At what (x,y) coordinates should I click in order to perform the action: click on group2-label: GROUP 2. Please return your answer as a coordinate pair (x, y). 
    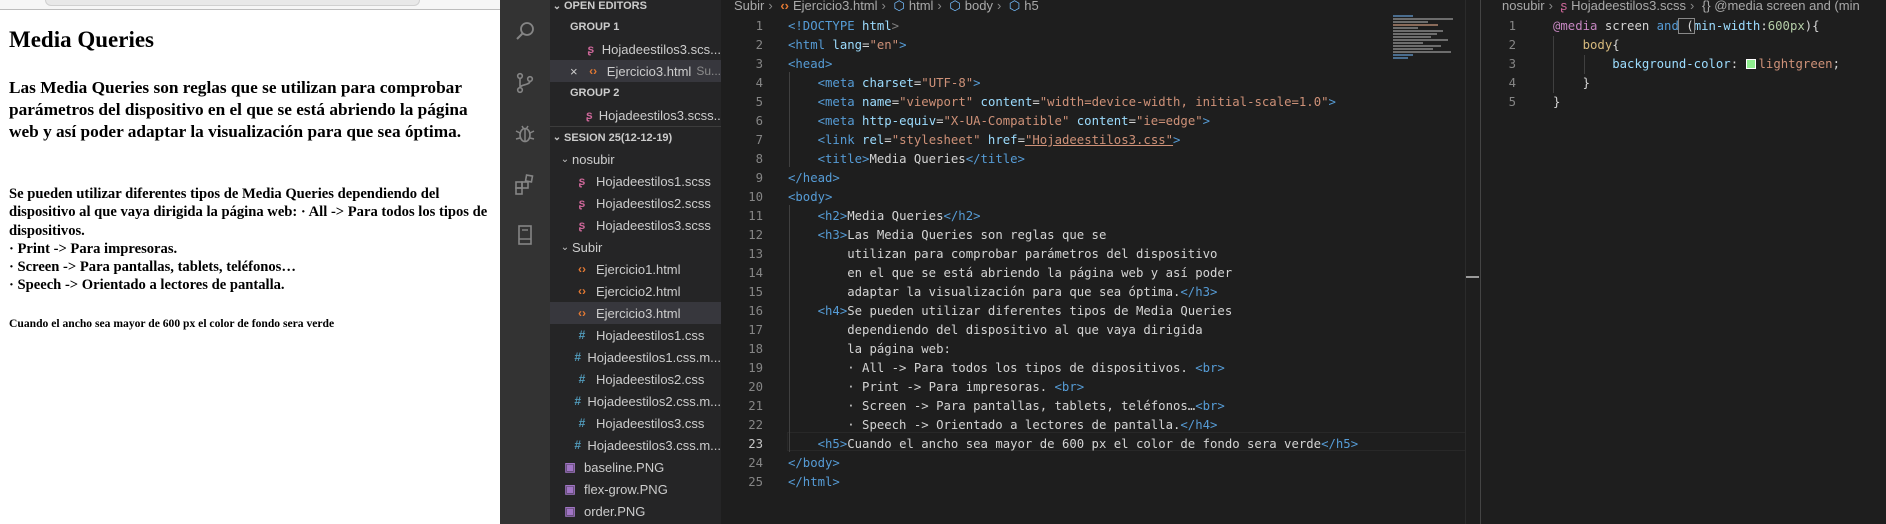
    Looking at the image, I should click on (595, 93).